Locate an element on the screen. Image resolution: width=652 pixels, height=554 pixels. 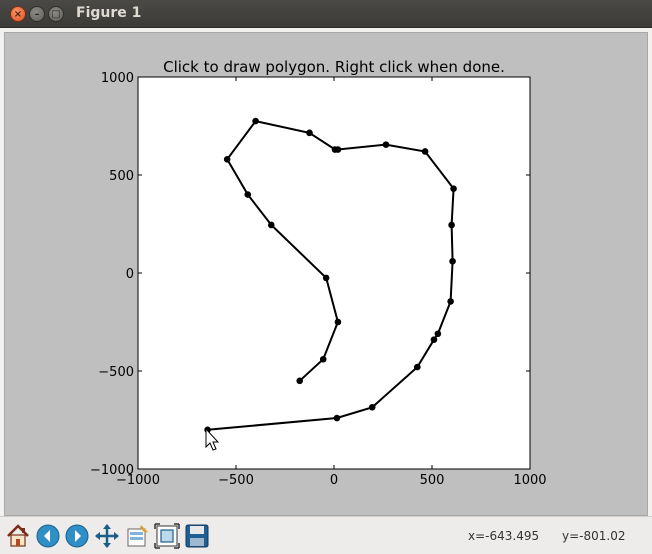
x-tick-label: 1000 is located at coordinates (529, 480).